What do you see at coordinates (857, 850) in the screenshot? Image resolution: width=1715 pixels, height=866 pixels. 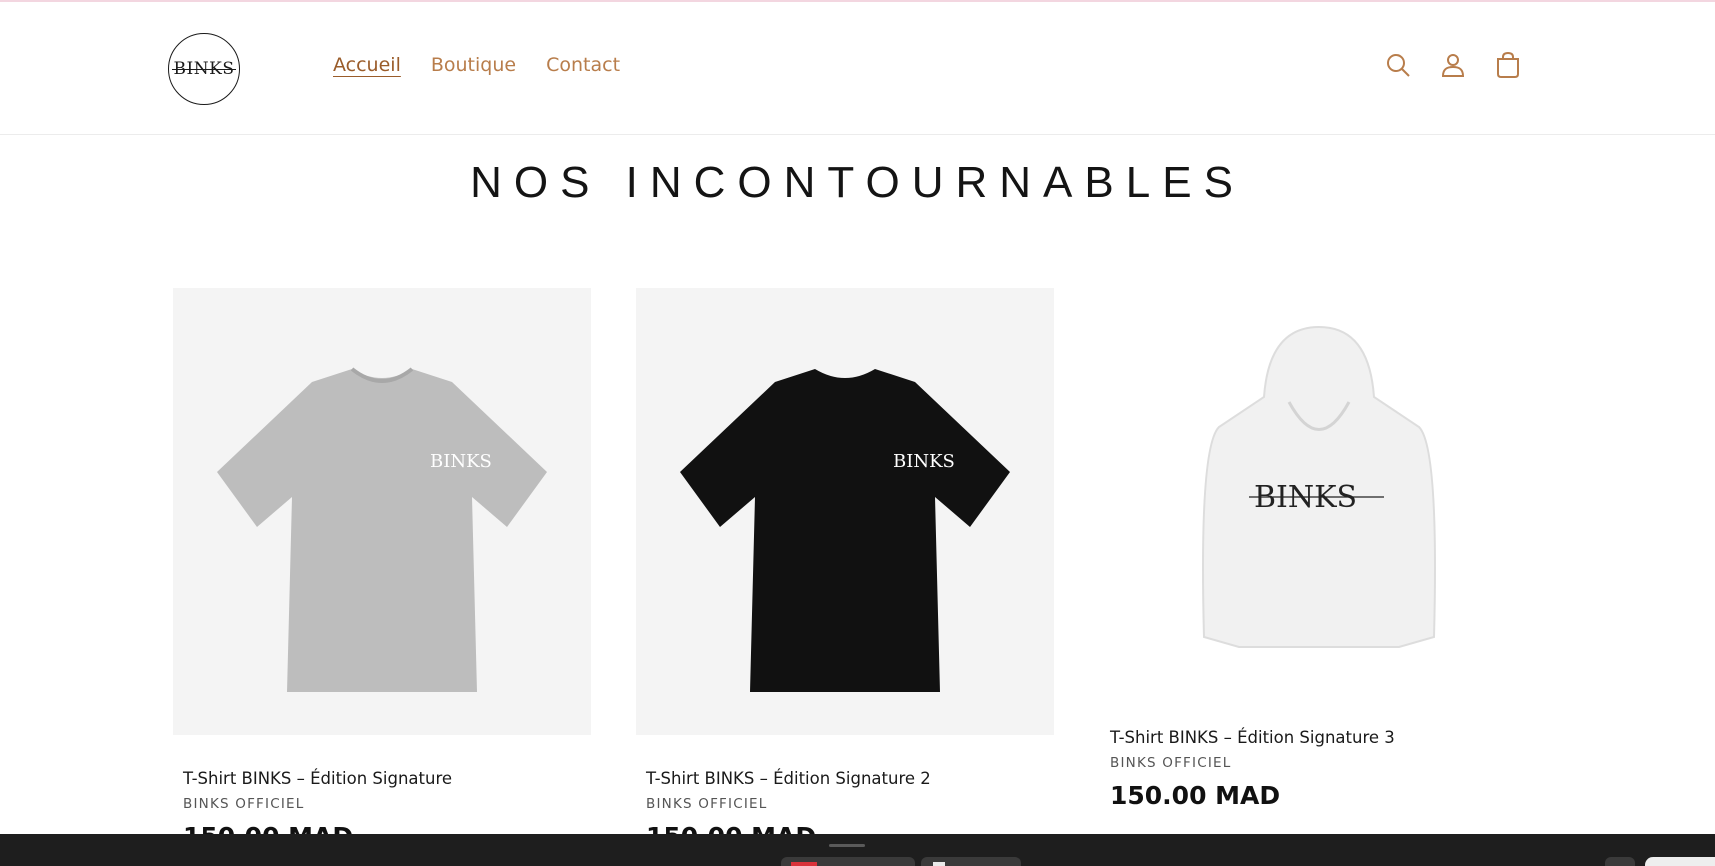 I see `taskbar` at bounding box center [857, 850].